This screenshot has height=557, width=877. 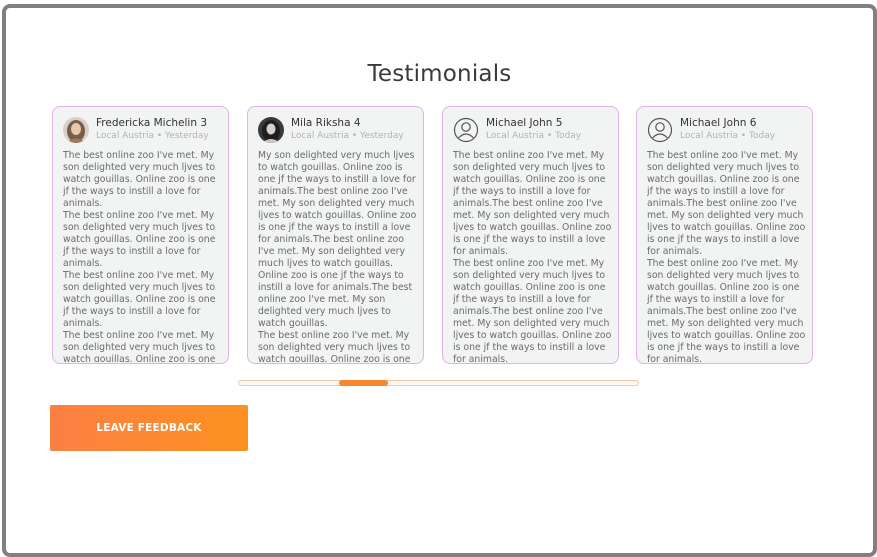 What do you see at coordinates (439, 74) in the screenshot?
I see `section-title: Testimonials` at bounding box center [439, 74].